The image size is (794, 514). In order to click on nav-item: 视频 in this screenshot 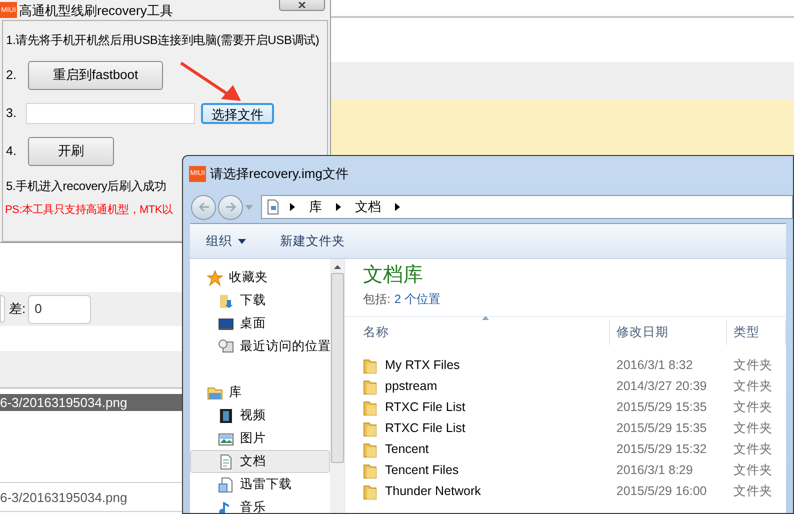, I will do `click(260, 415)`.